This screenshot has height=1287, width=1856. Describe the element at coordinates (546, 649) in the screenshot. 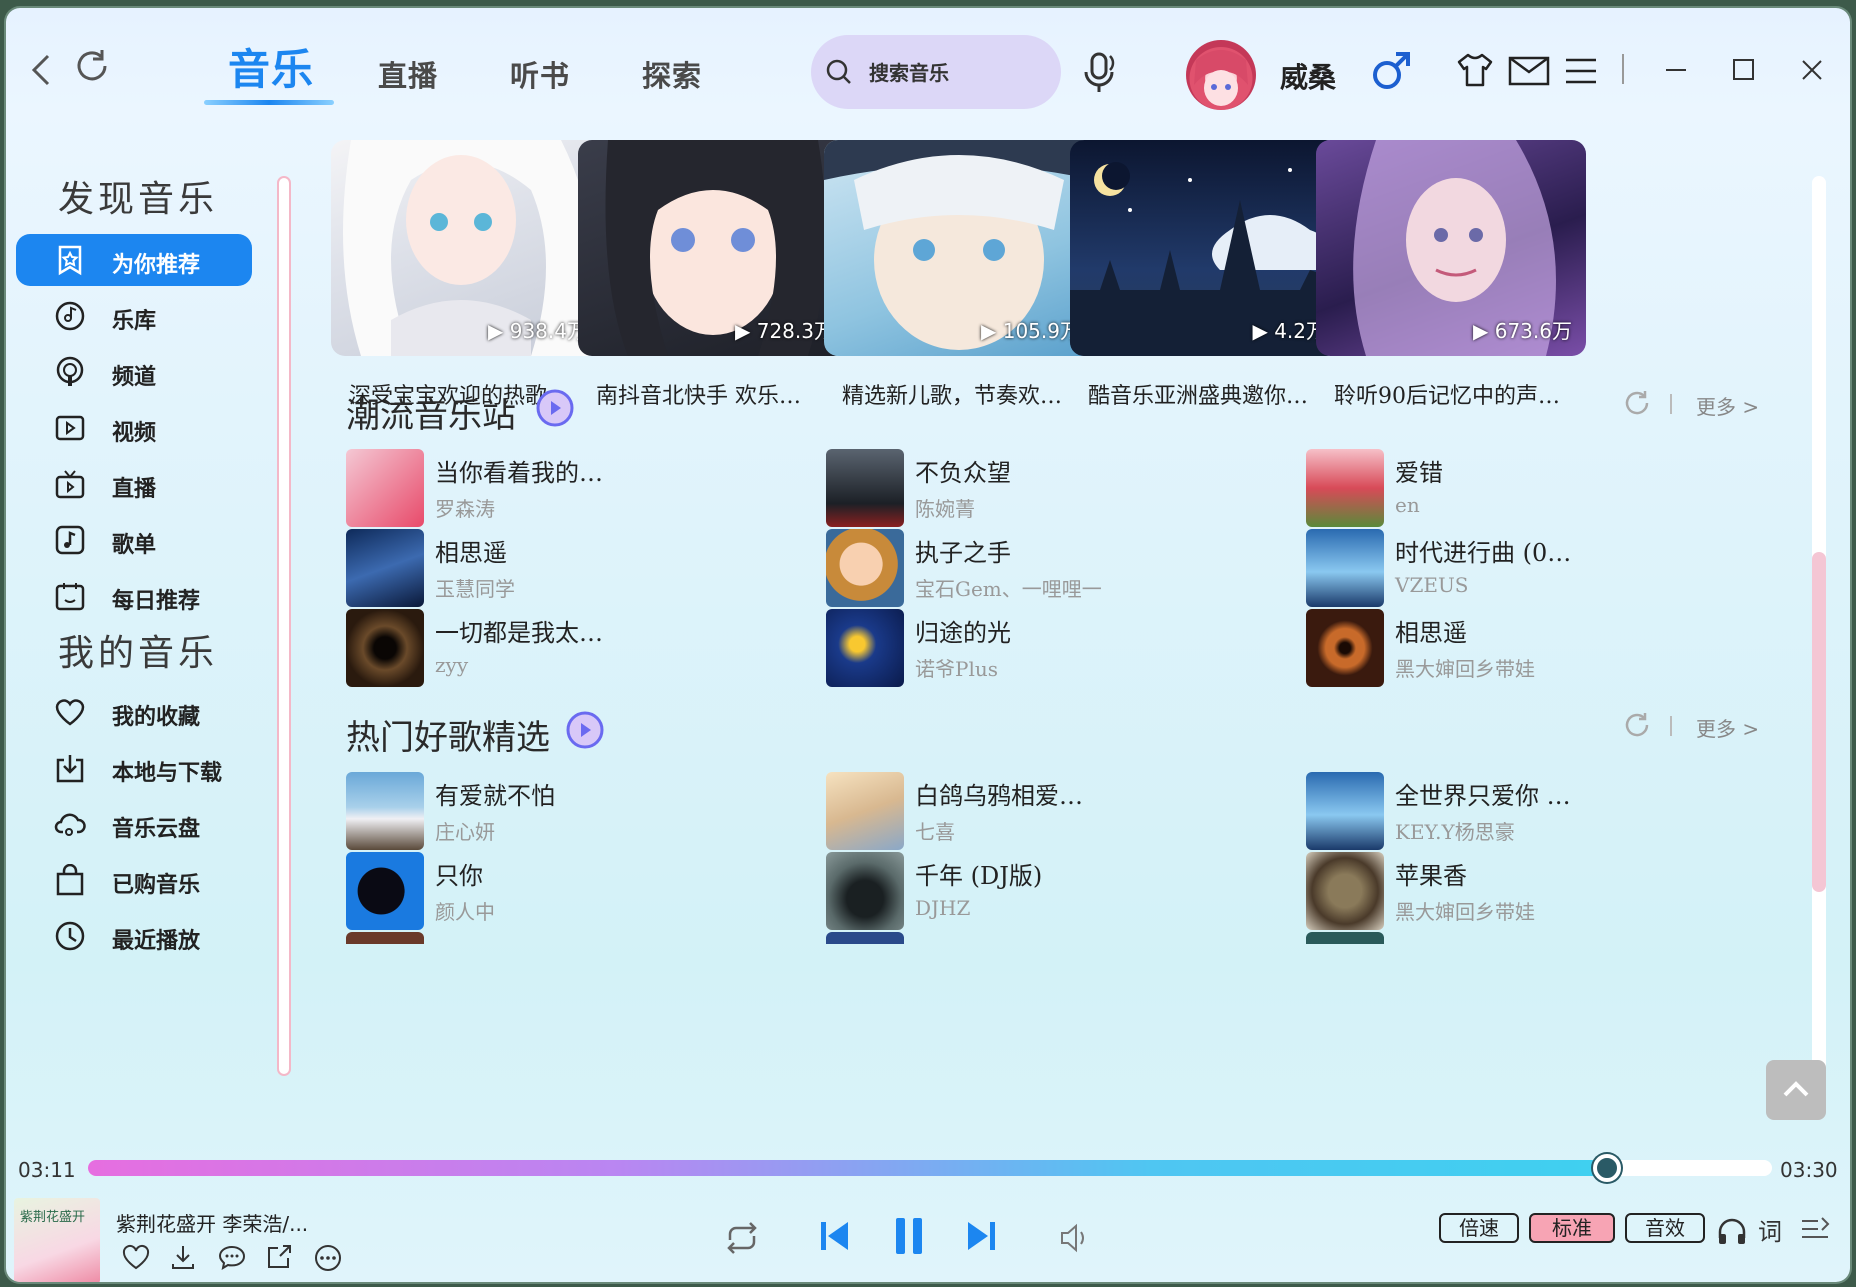

I see `song-item: 一切都是我太… zyy` at that location.